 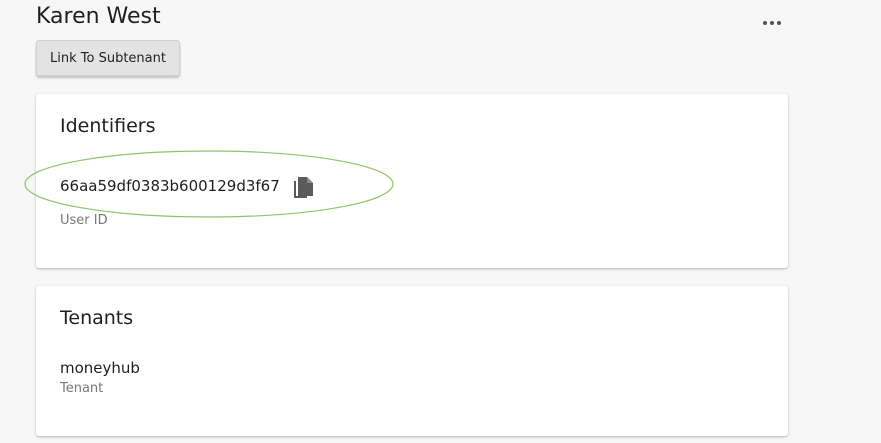 I want to click on user-id-value: 66aa59df0383b600129d3f67, so click(x=170, y=186).